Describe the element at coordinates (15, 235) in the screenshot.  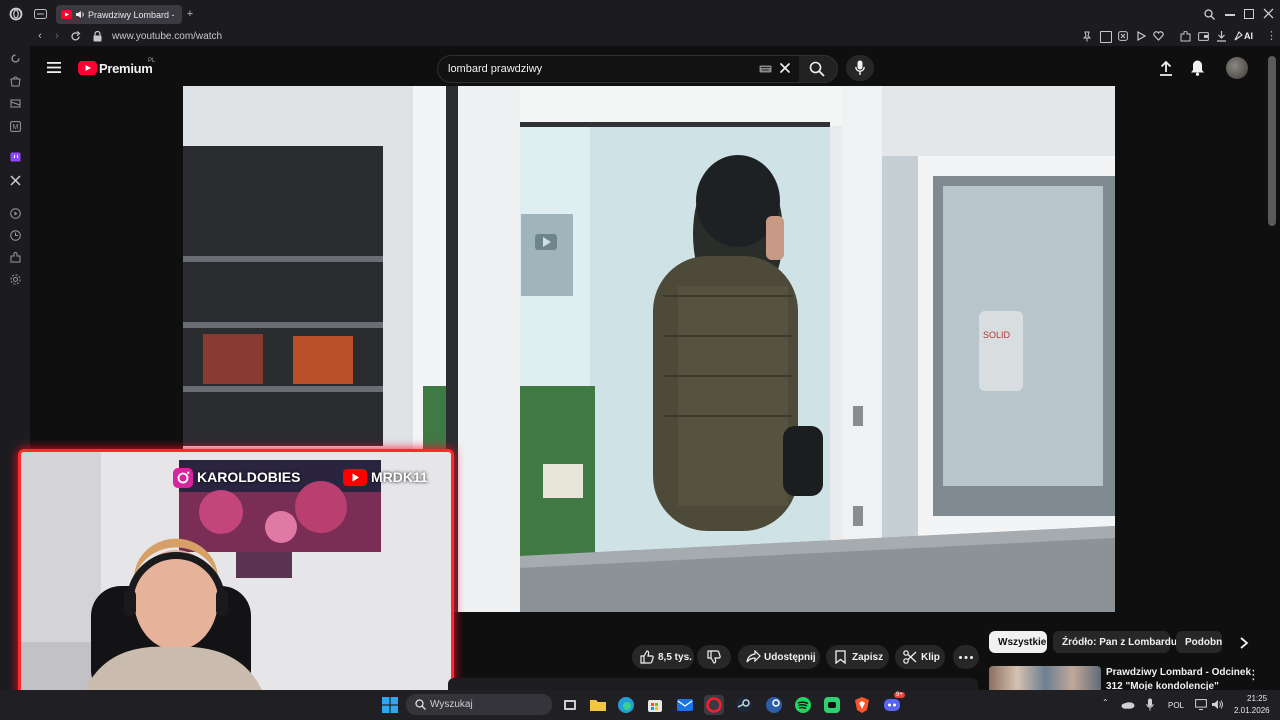
I see `clock-history-icon` at that location.